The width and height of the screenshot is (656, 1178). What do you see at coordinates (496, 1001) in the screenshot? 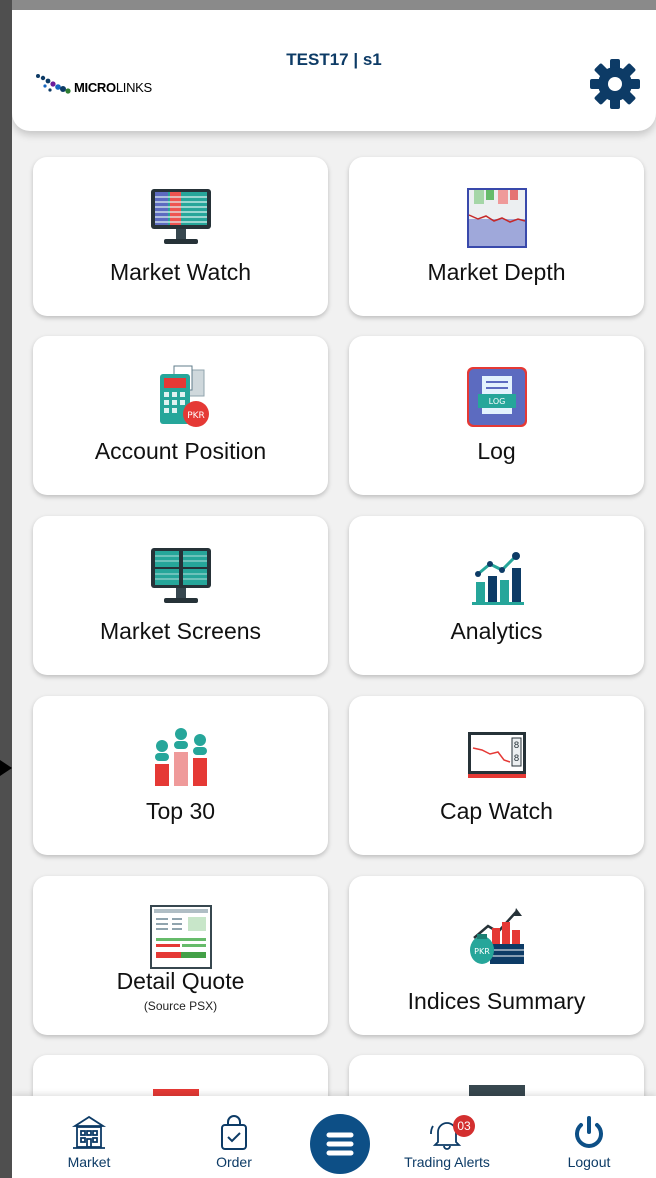
I see `menu-label-indices-summary: Indices Summary` at bounding box center [496, 1001].